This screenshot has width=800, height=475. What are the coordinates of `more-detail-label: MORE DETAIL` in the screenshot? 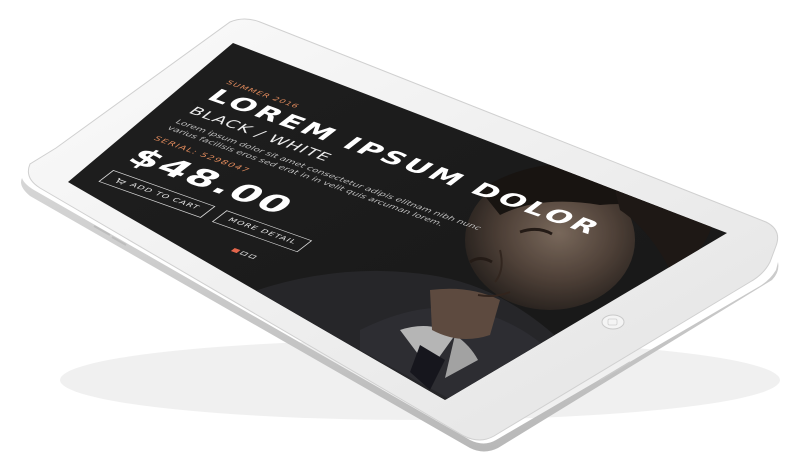 It's located at (262, 231).